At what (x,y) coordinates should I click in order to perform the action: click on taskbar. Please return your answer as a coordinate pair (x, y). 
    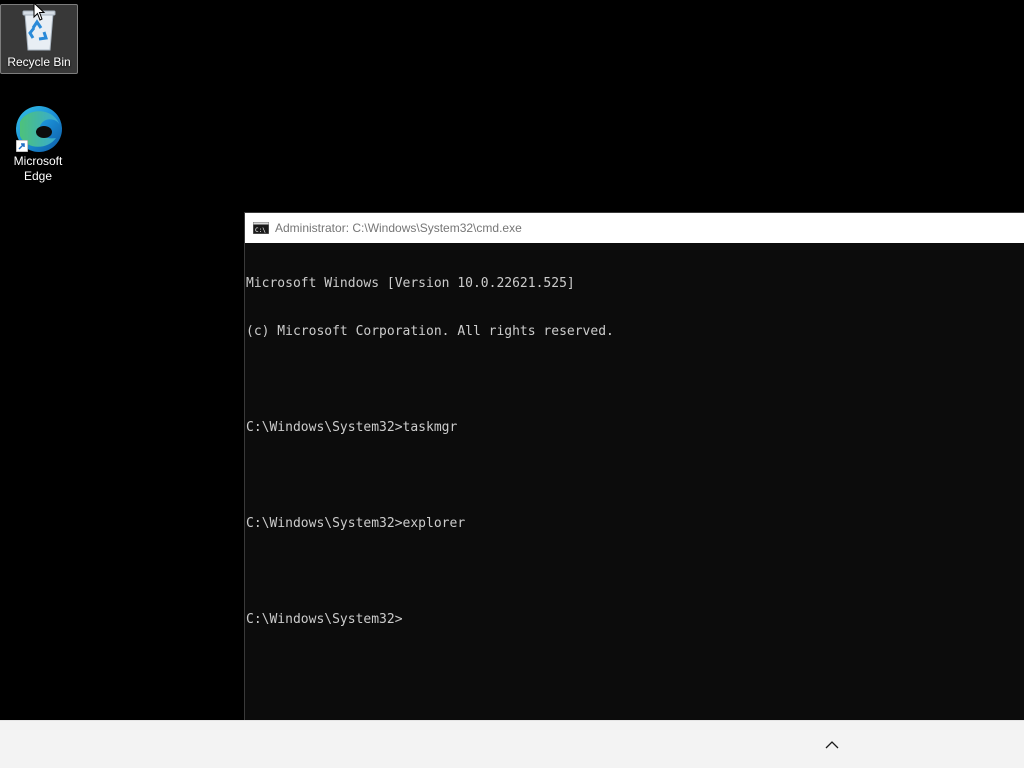
    Looking at the image, I should click on (512, 744).